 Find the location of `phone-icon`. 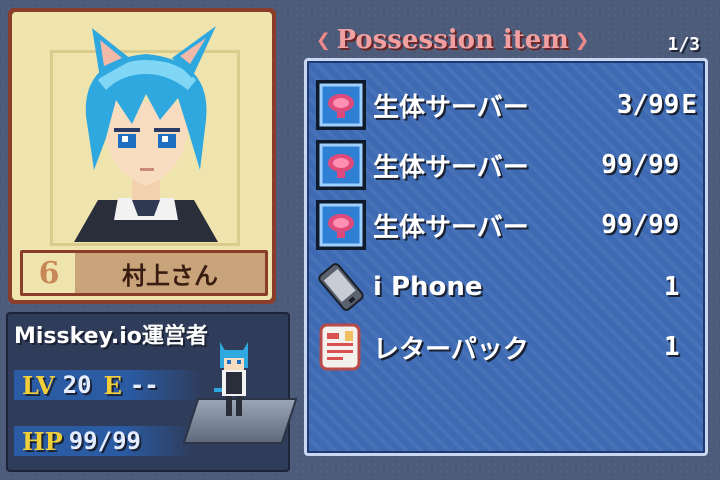

phone-icon is located at coordinates (341, 287).